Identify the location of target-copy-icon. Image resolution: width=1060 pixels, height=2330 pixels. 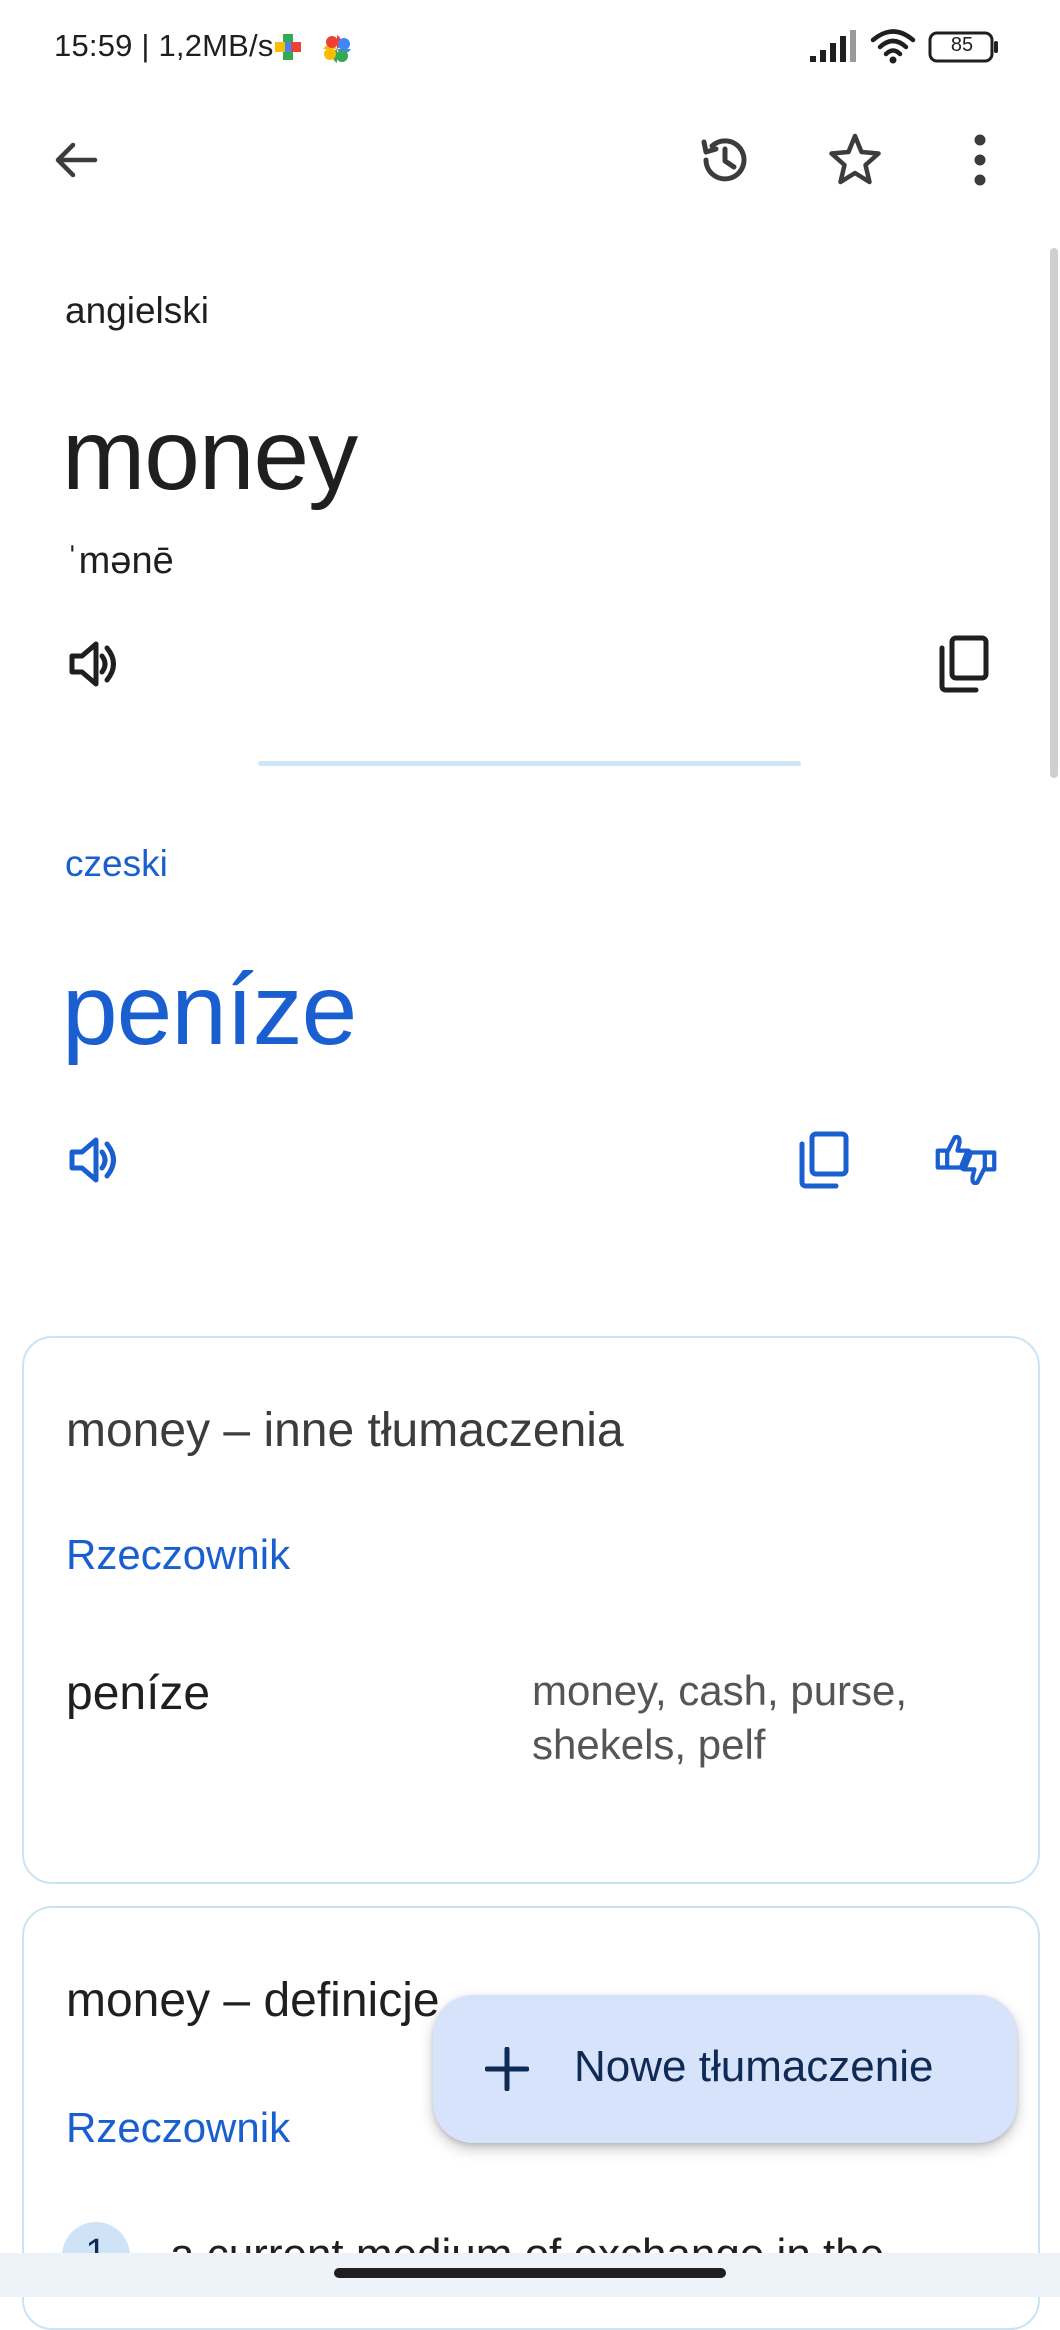
(824, 1160).